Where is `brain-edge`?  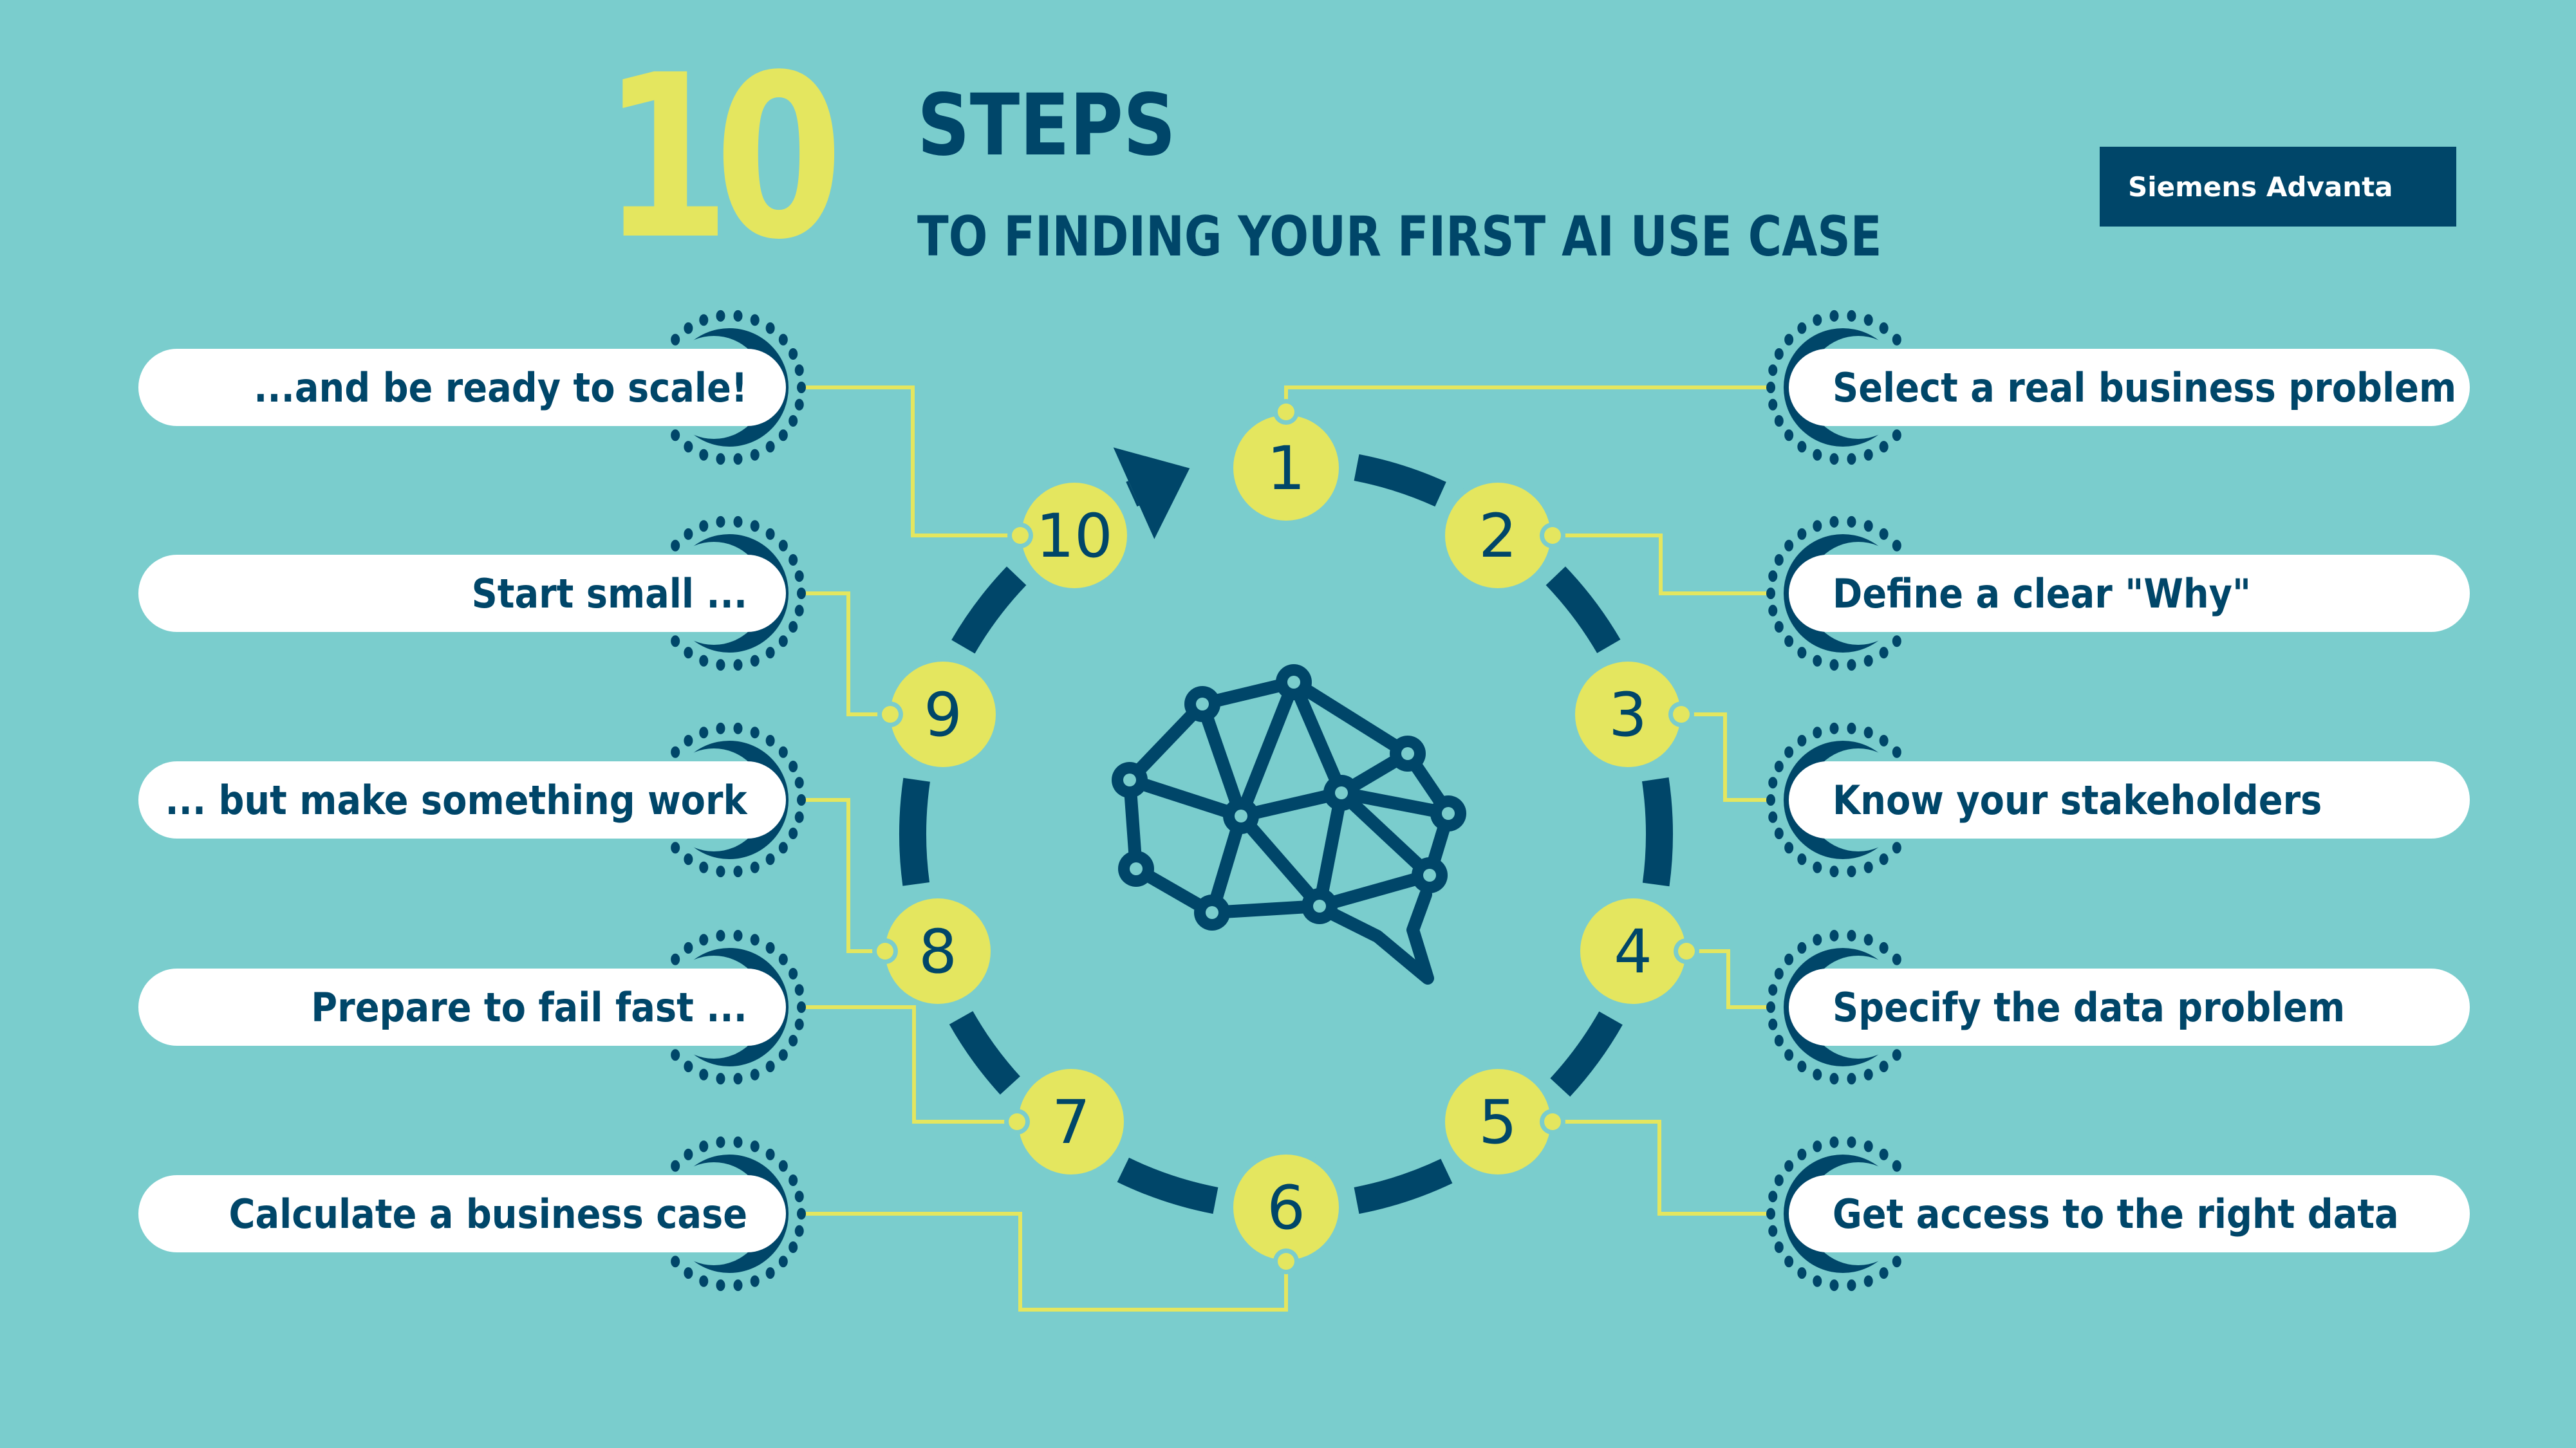 brain-edge is located at coordinates (1267, 749).